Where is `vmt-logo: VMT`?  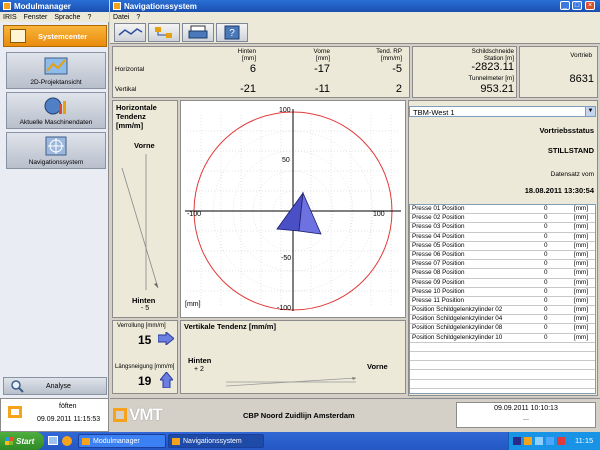 vmt-logo: VMT is located at coordinates (141, 415).